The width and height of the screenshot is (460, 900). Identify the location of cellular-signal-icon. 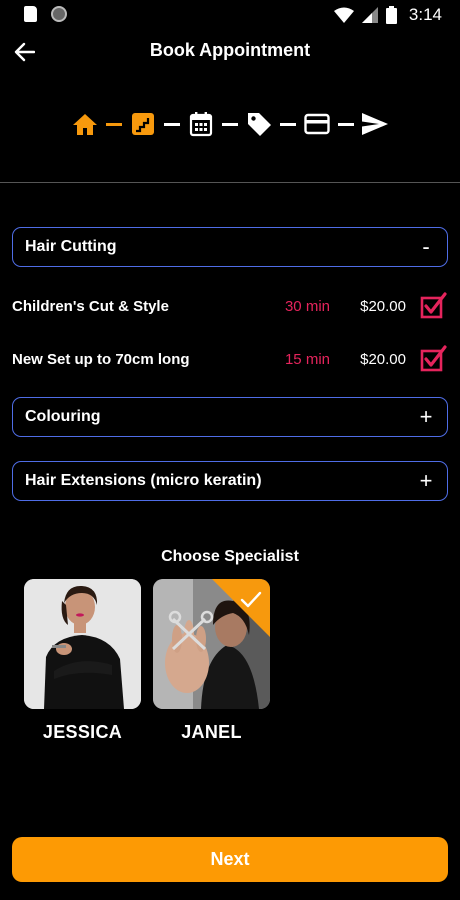
(369, 15).